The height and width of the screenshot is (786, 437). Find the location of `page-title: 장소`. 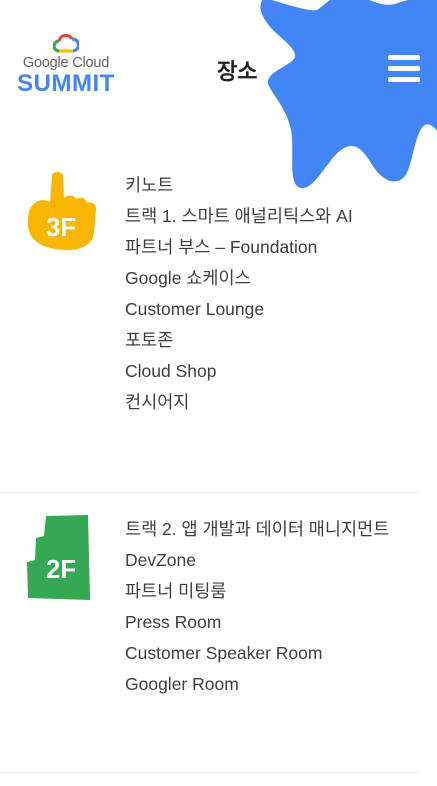

page-title: 장소 is located at coordinates (237, 71).